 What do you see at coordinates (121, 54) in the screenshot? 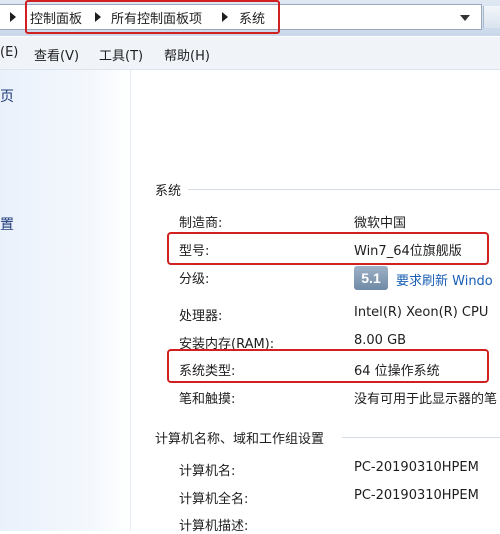
I see `menu-tools: 工具(T)` at bounding box center [121, 54].